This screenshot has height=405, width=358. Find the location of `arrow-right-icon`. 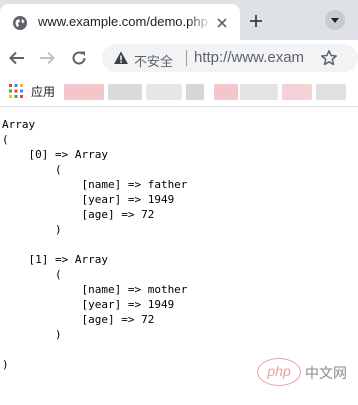

arrow-right-icon is located at coordinates (47, 58).